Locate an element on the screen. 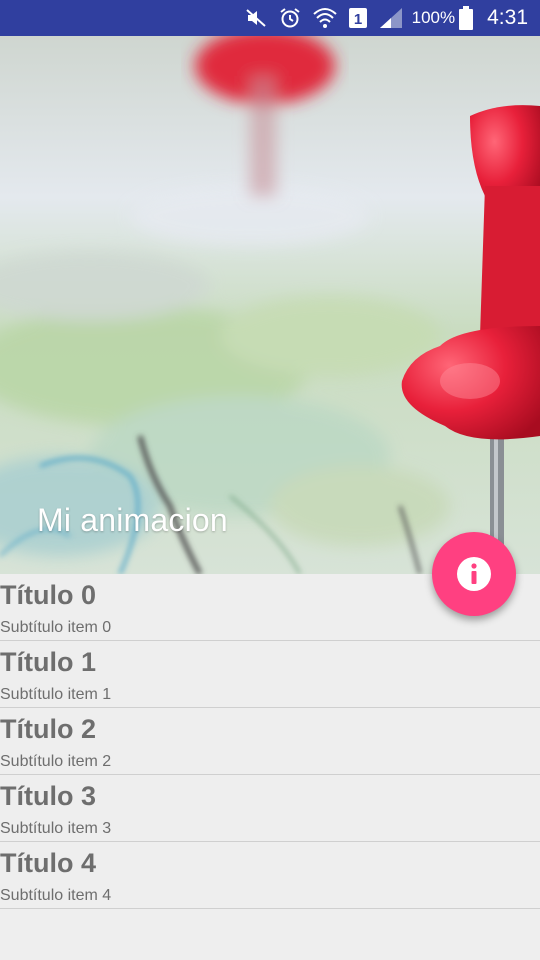 The height and width of the screenshot is (960, 540). alarm-icon is located at coordinates (290, 18).